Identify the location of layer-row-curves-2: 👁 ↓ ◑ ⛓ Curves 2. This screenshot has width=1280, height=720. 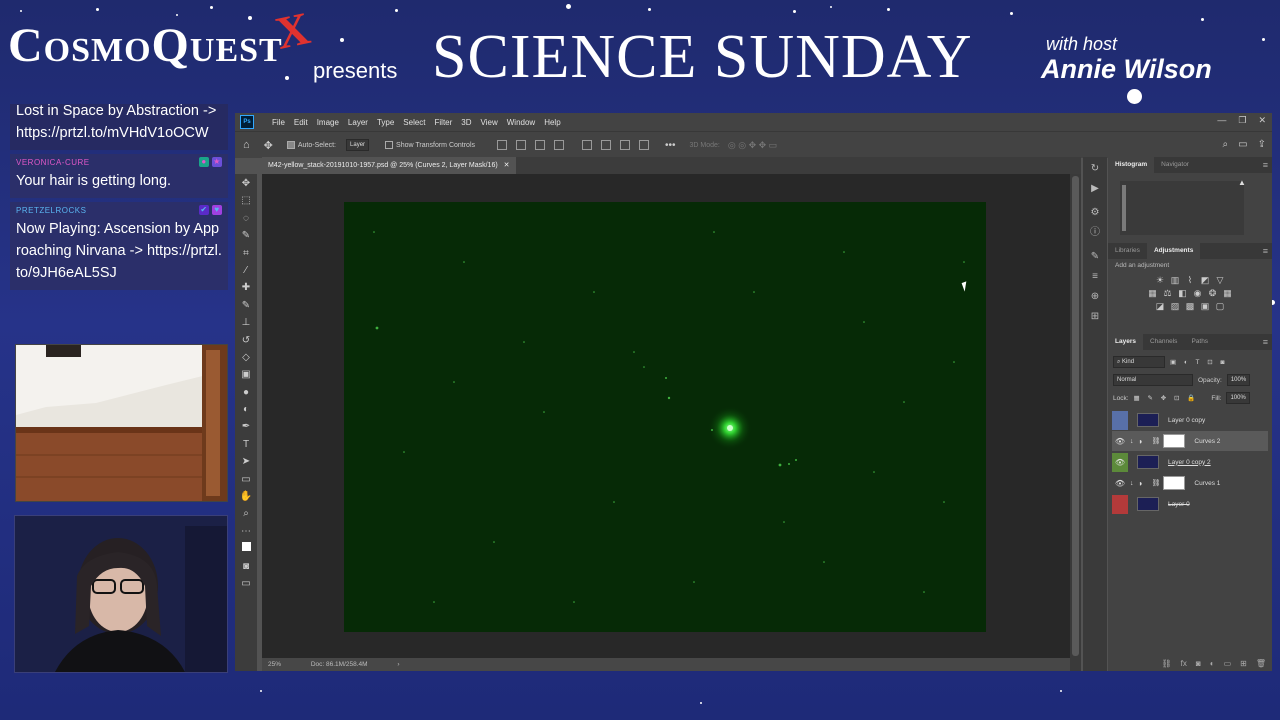
(1190, 441).